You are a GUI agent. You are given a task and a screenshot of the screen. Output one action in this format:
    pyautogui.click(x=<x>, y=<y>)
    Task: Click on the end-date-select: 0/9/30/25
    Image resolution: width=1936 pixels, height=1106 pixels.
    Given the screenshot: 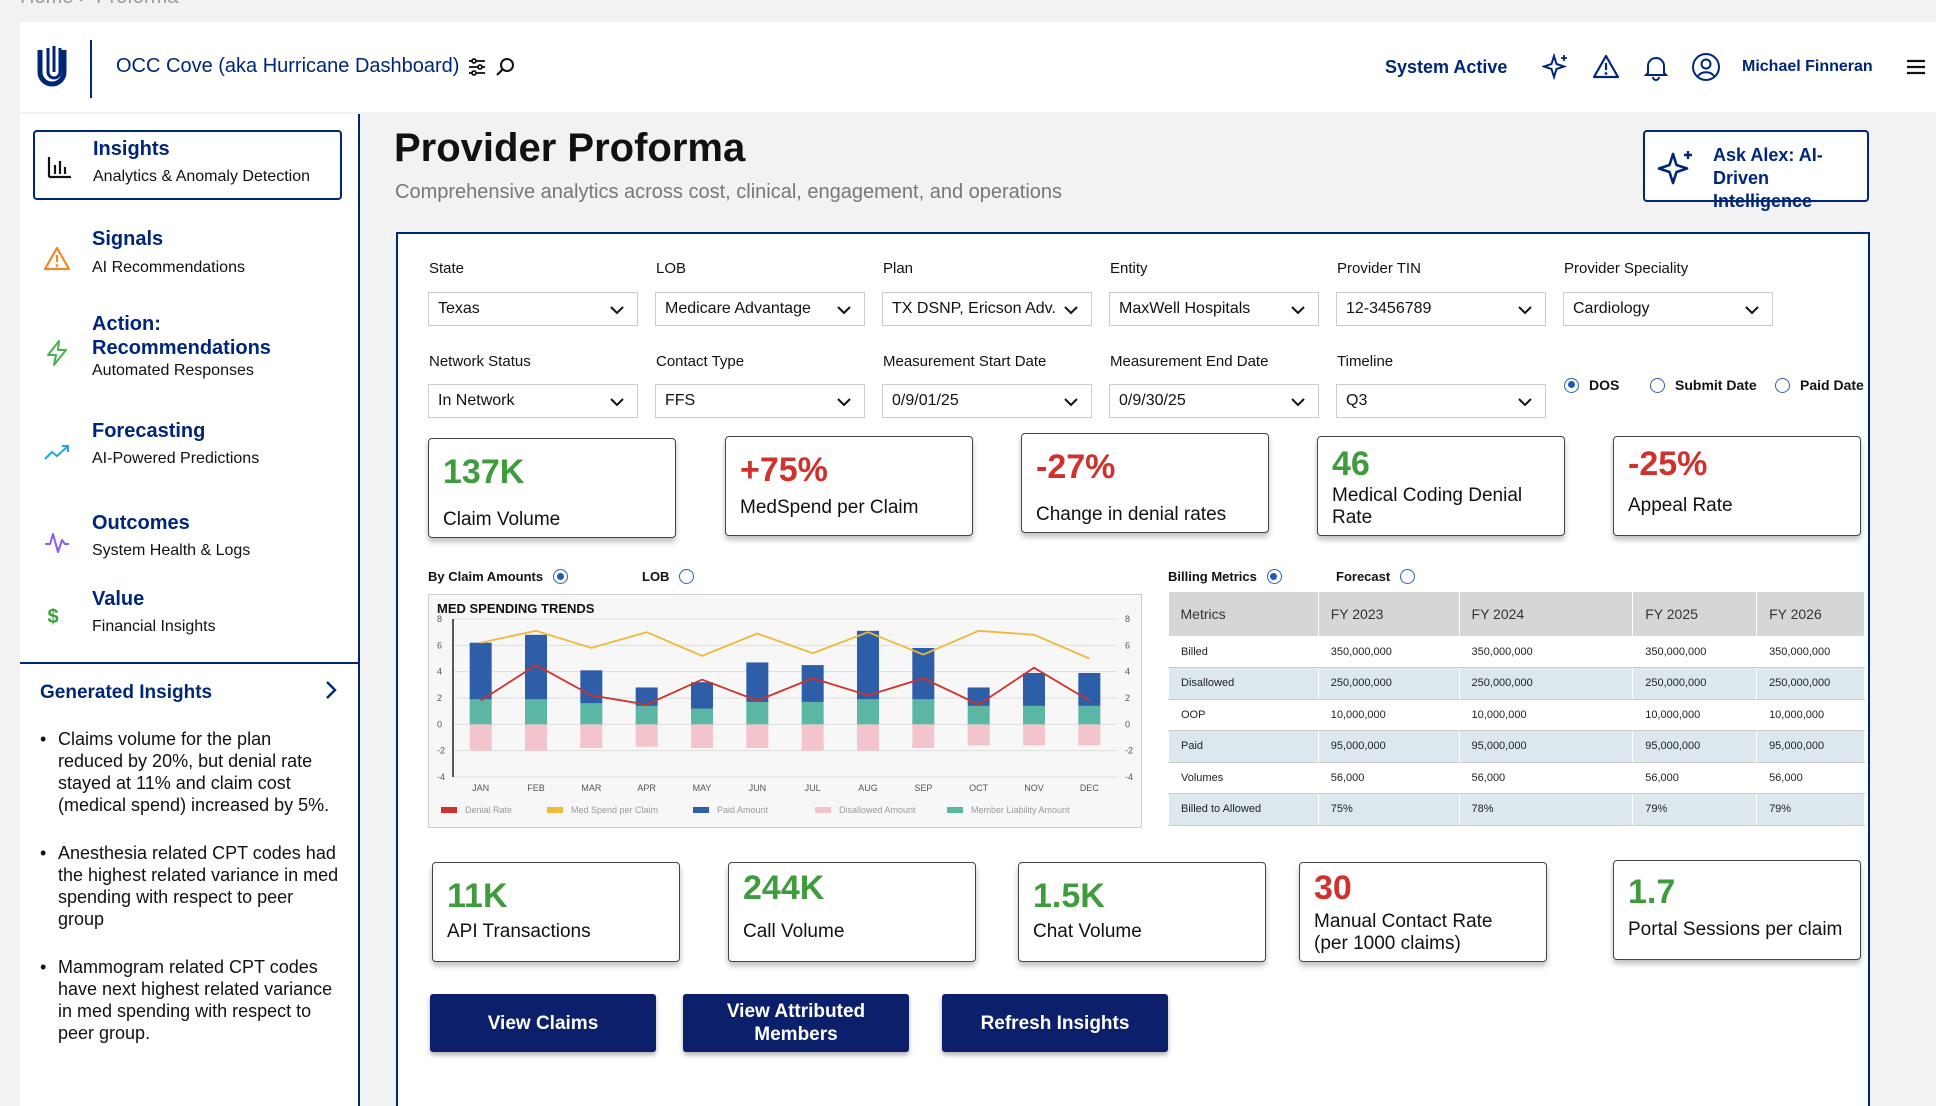 What is the action you would take?
    pyautogui.click(x=1214, y=401)
    